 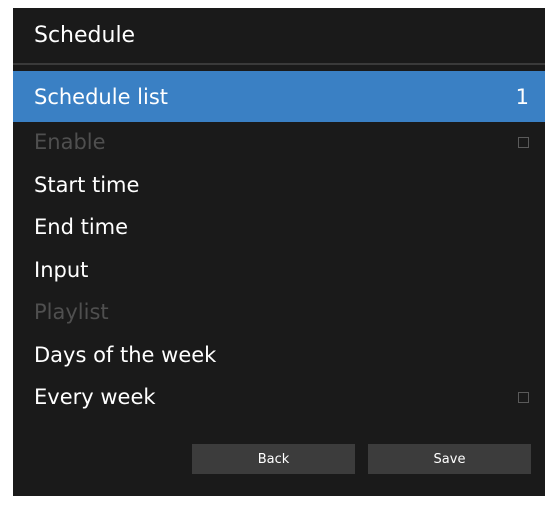 What do you see at coordinates (279, 312) in the screenshot?
I see `menu-item-playlist: Playlist` at bounding box center [279, 312].